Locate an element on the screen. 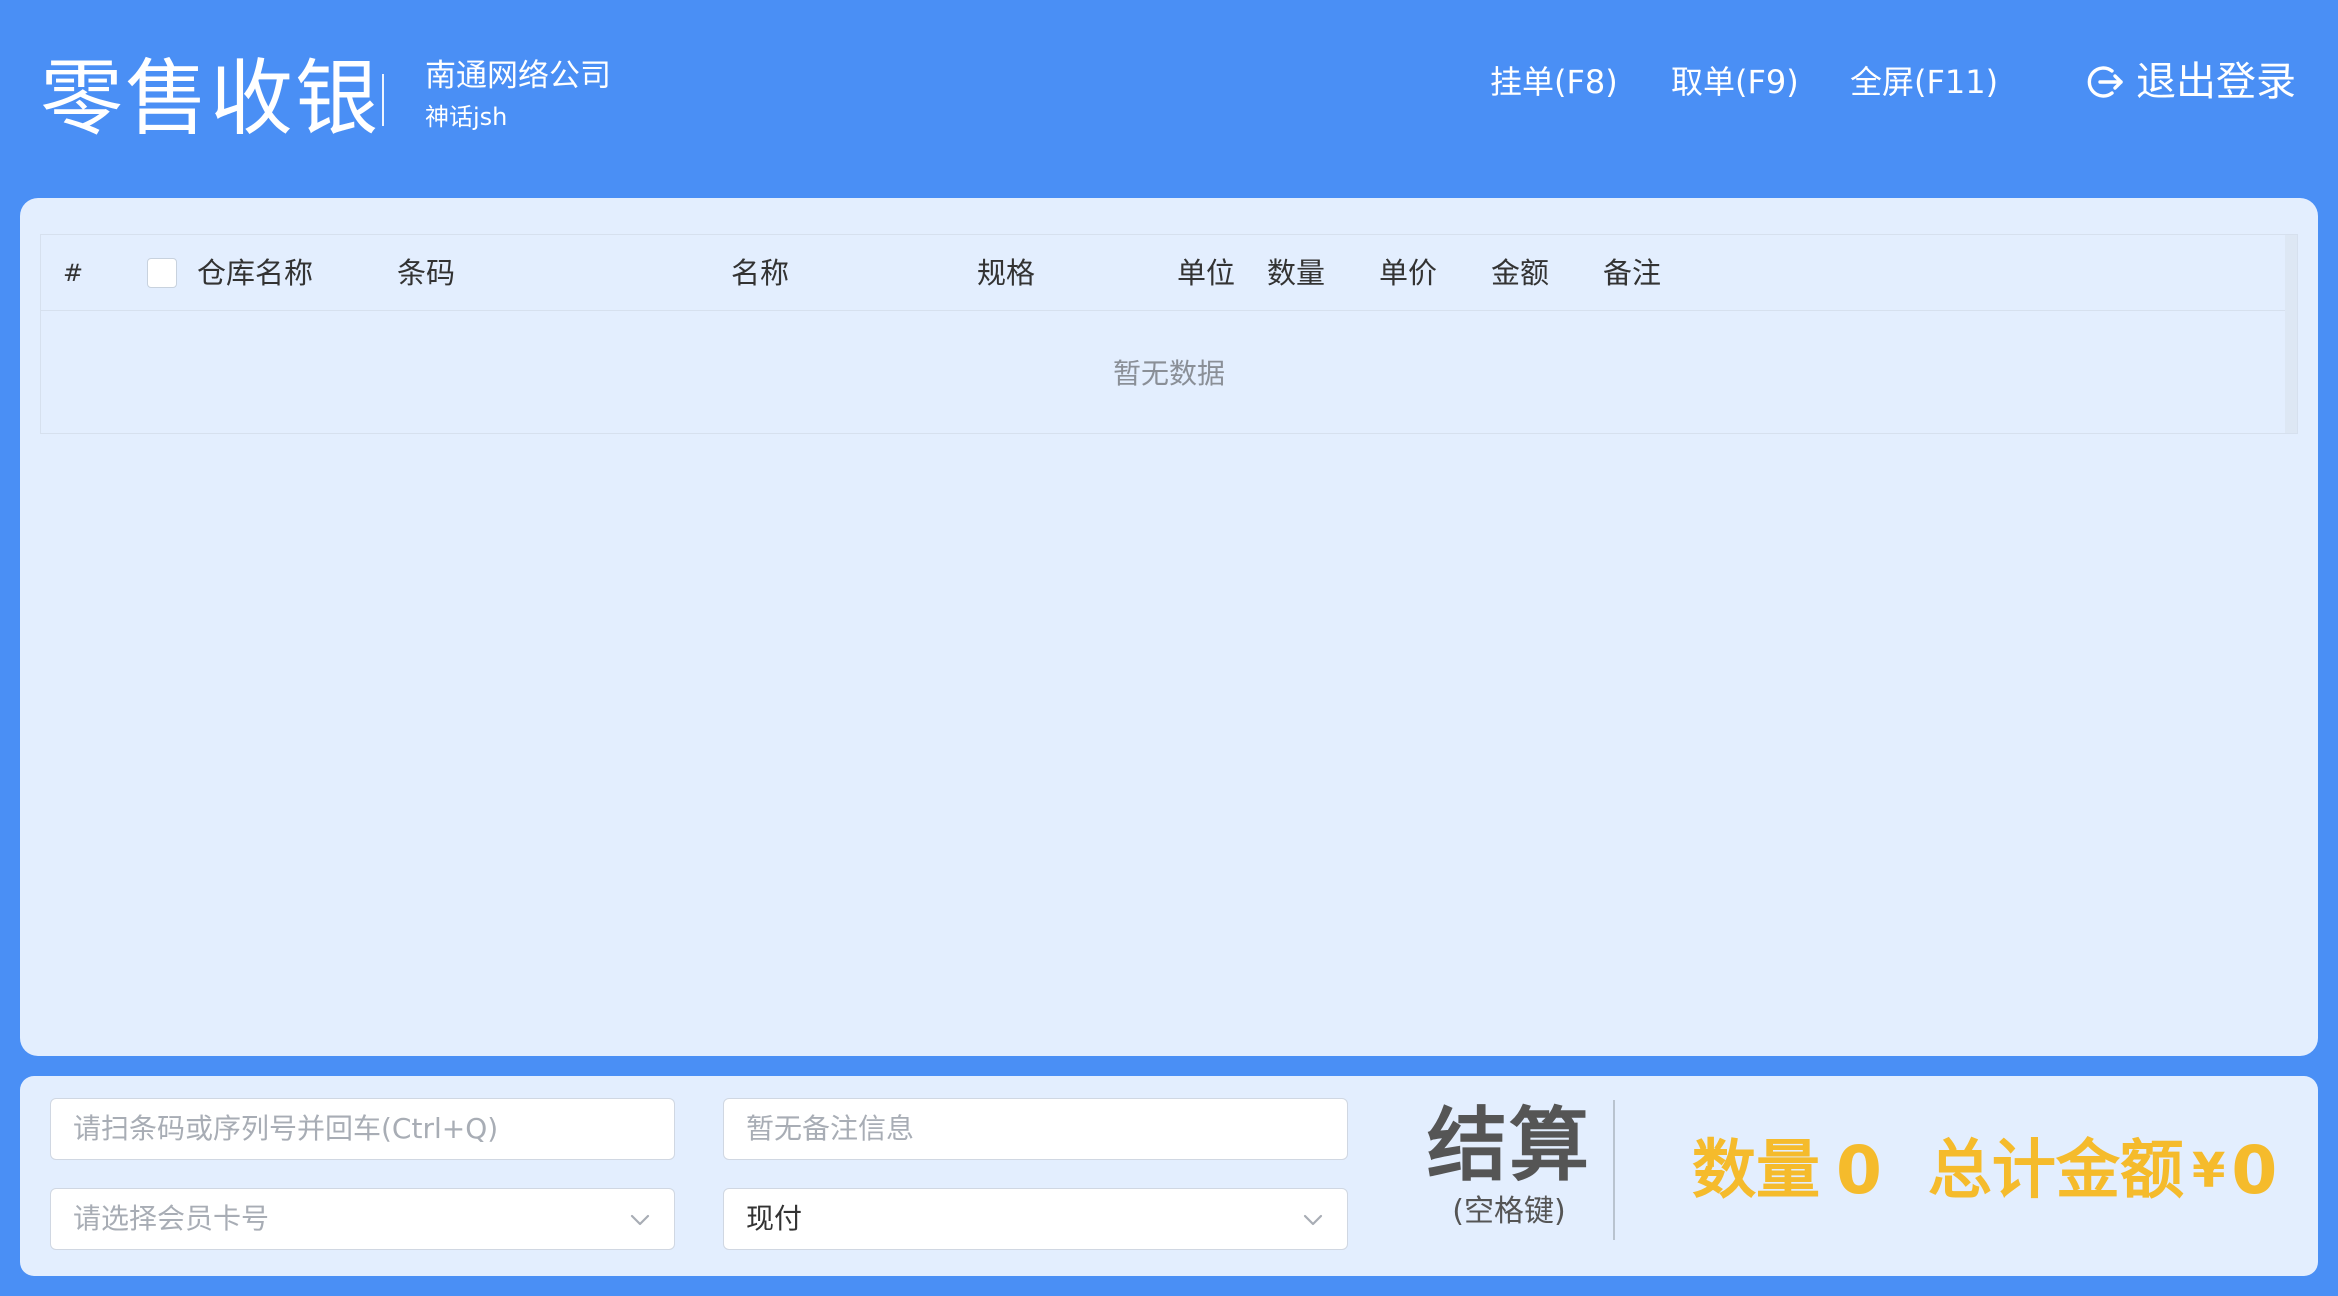  empty-state-text: 暂无数据 is located at coordinates (1168, 373).